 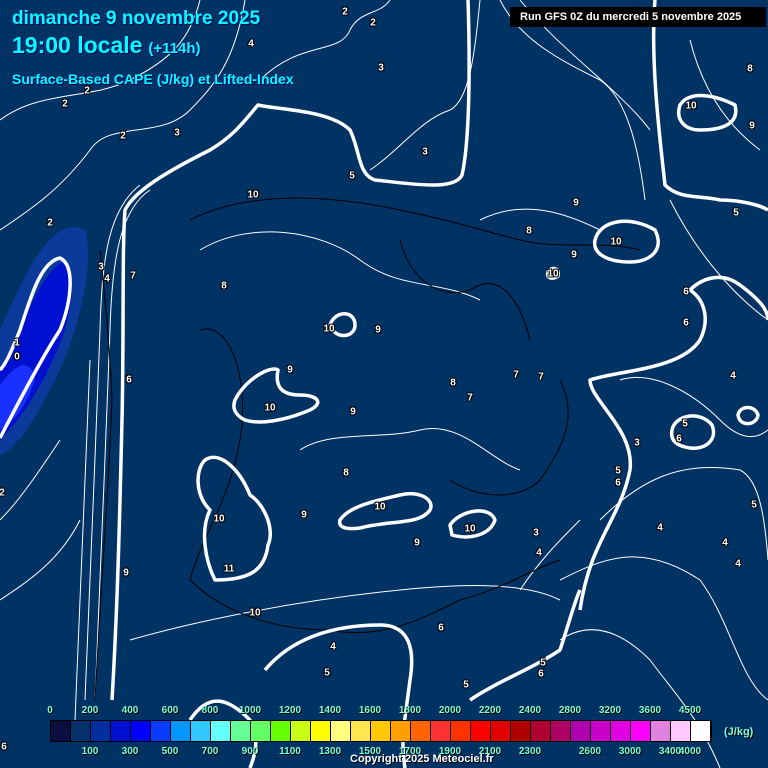 I want to click on li-contour-10c, so click(x=276, y=395).